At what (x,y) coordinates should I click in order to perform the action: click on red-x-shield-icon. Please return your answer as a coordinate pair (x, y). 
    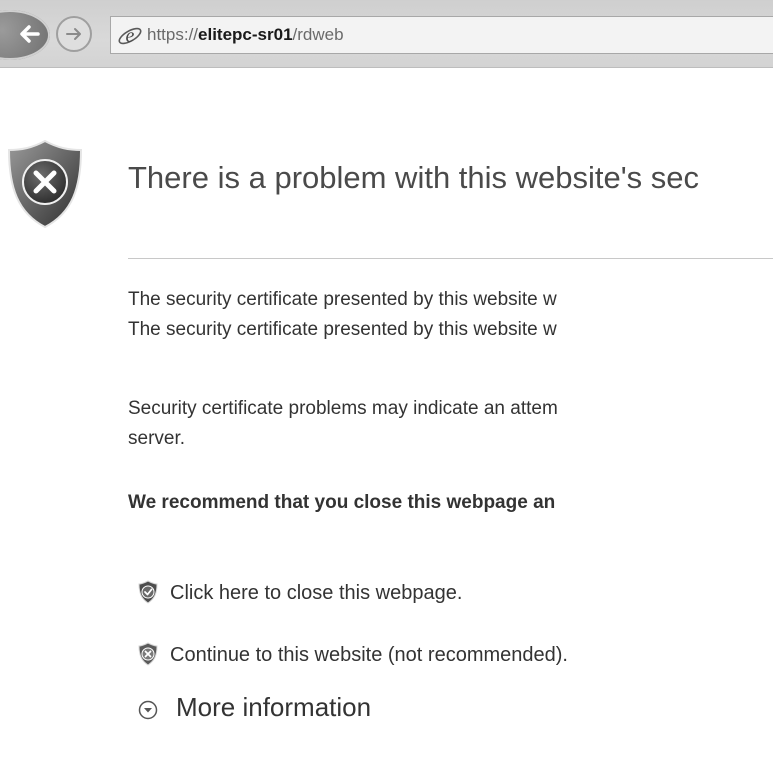
    Looking at the image, I should click on (148, 654).